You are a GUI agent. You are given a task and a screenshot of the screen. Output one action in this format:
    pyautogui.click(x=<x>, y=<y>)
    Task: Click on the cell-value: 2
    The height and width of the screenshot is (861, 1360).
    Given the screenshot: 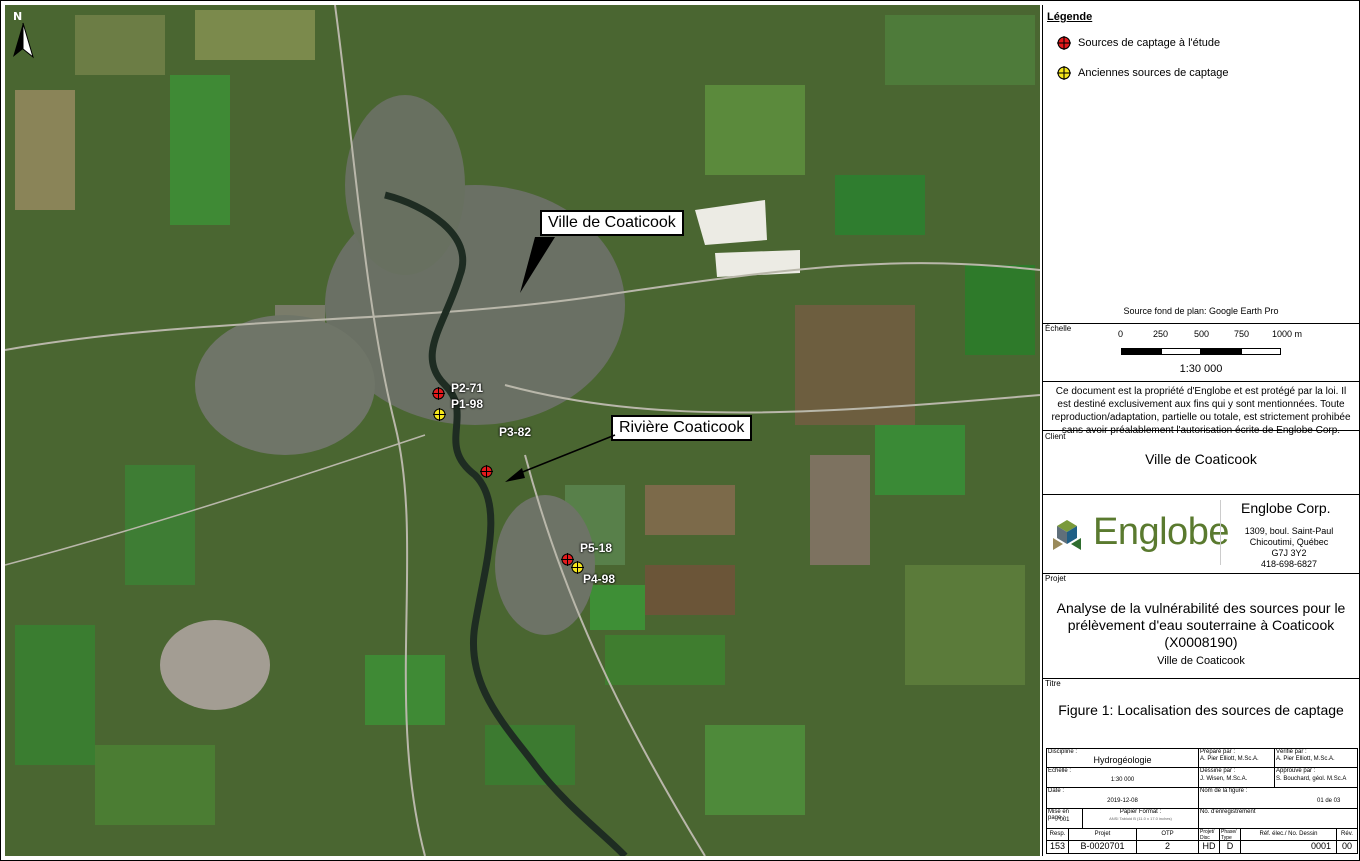 What is the action you would take?
    pyautogui.click(x=1167, y=846)
    